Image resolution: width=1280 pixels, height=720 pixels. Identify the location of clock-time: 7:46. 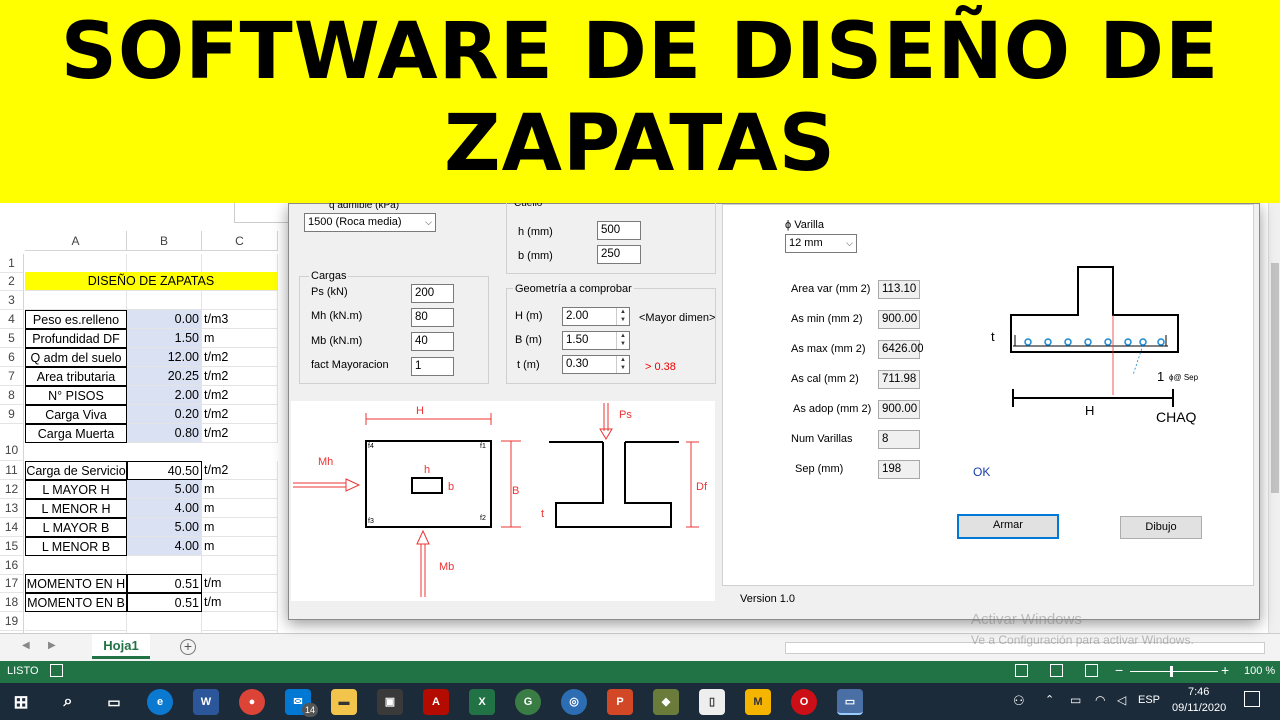
(1198, 692).